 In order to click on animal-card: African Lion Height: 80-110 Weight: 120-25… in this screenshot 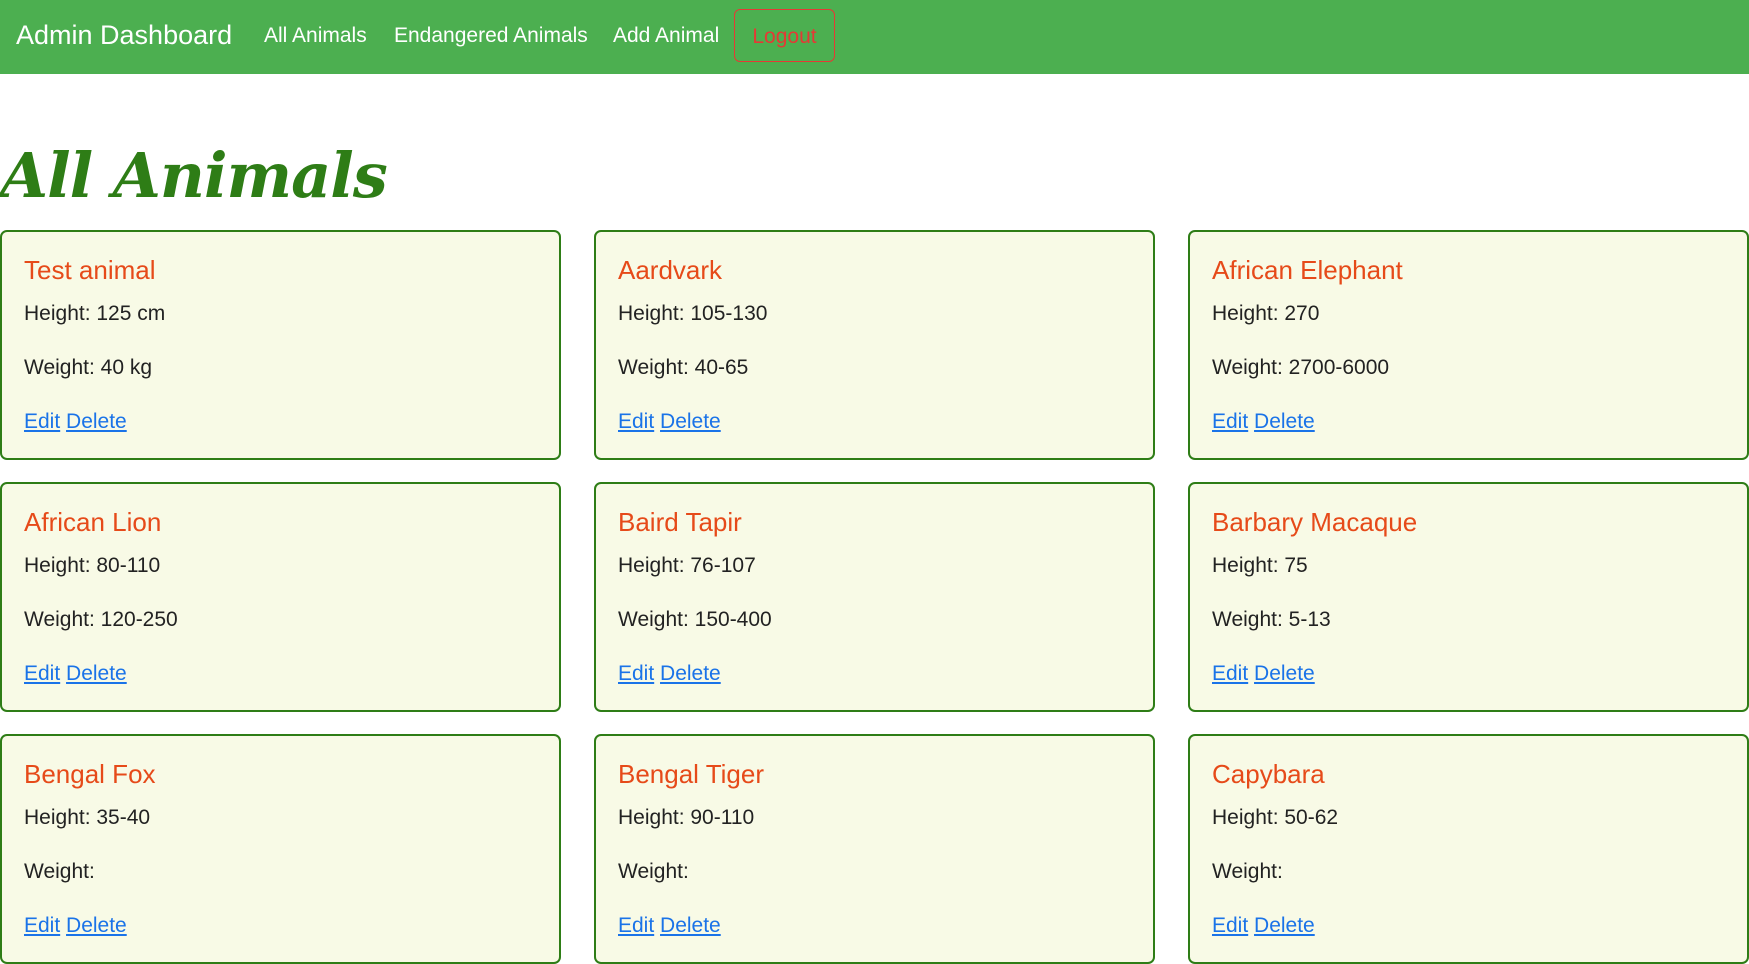, I will do `click(280, 597)`.